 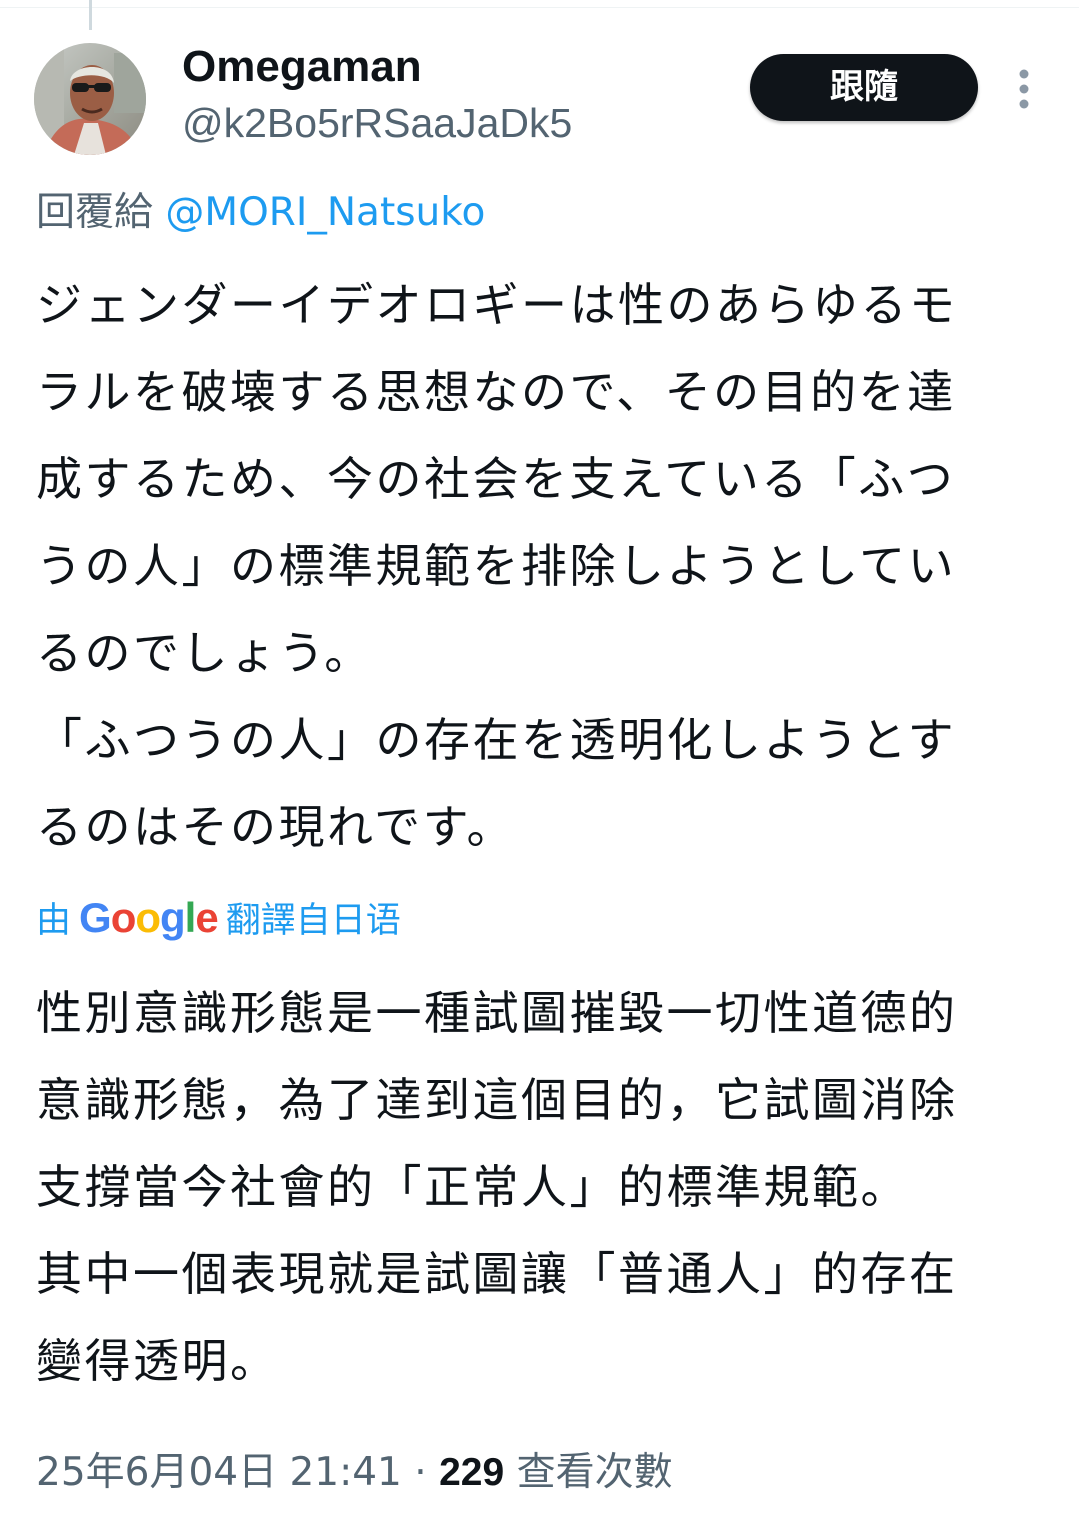 I want to click on tweet-timestamp: 25年6月04日 21:41, so click(x=219, y=1472).